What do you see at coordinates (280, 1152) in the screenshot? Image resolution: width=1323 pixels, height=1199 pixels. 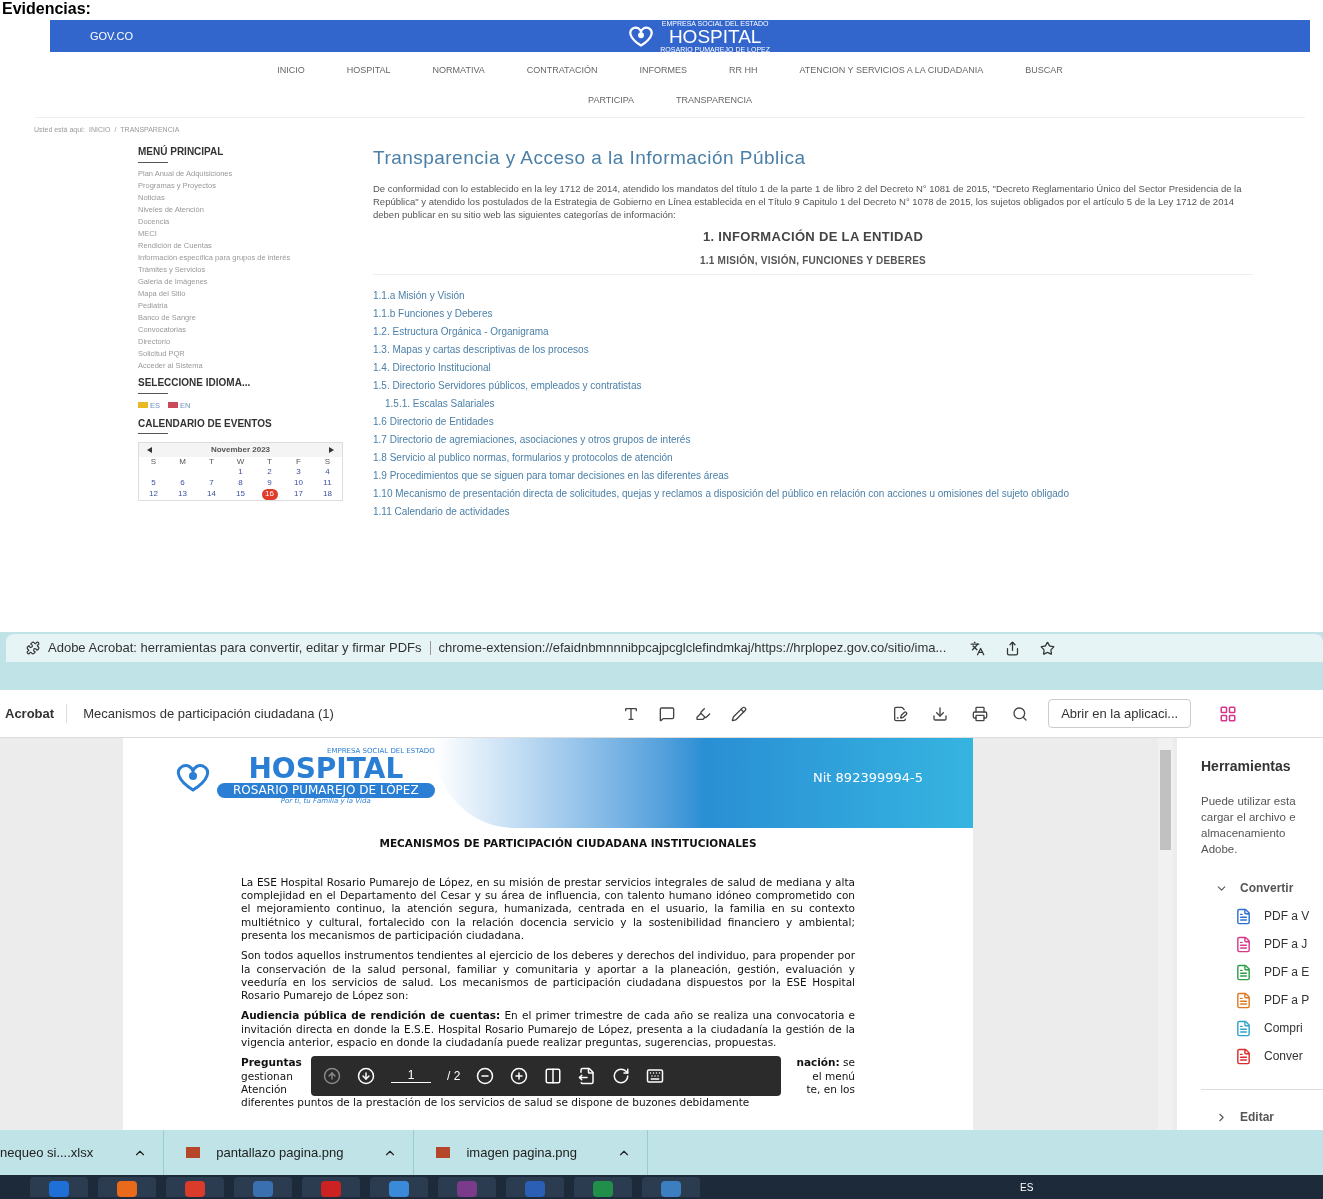 I see `download-item: pantallazo pagina.png` at bounding box center [280, 1152].